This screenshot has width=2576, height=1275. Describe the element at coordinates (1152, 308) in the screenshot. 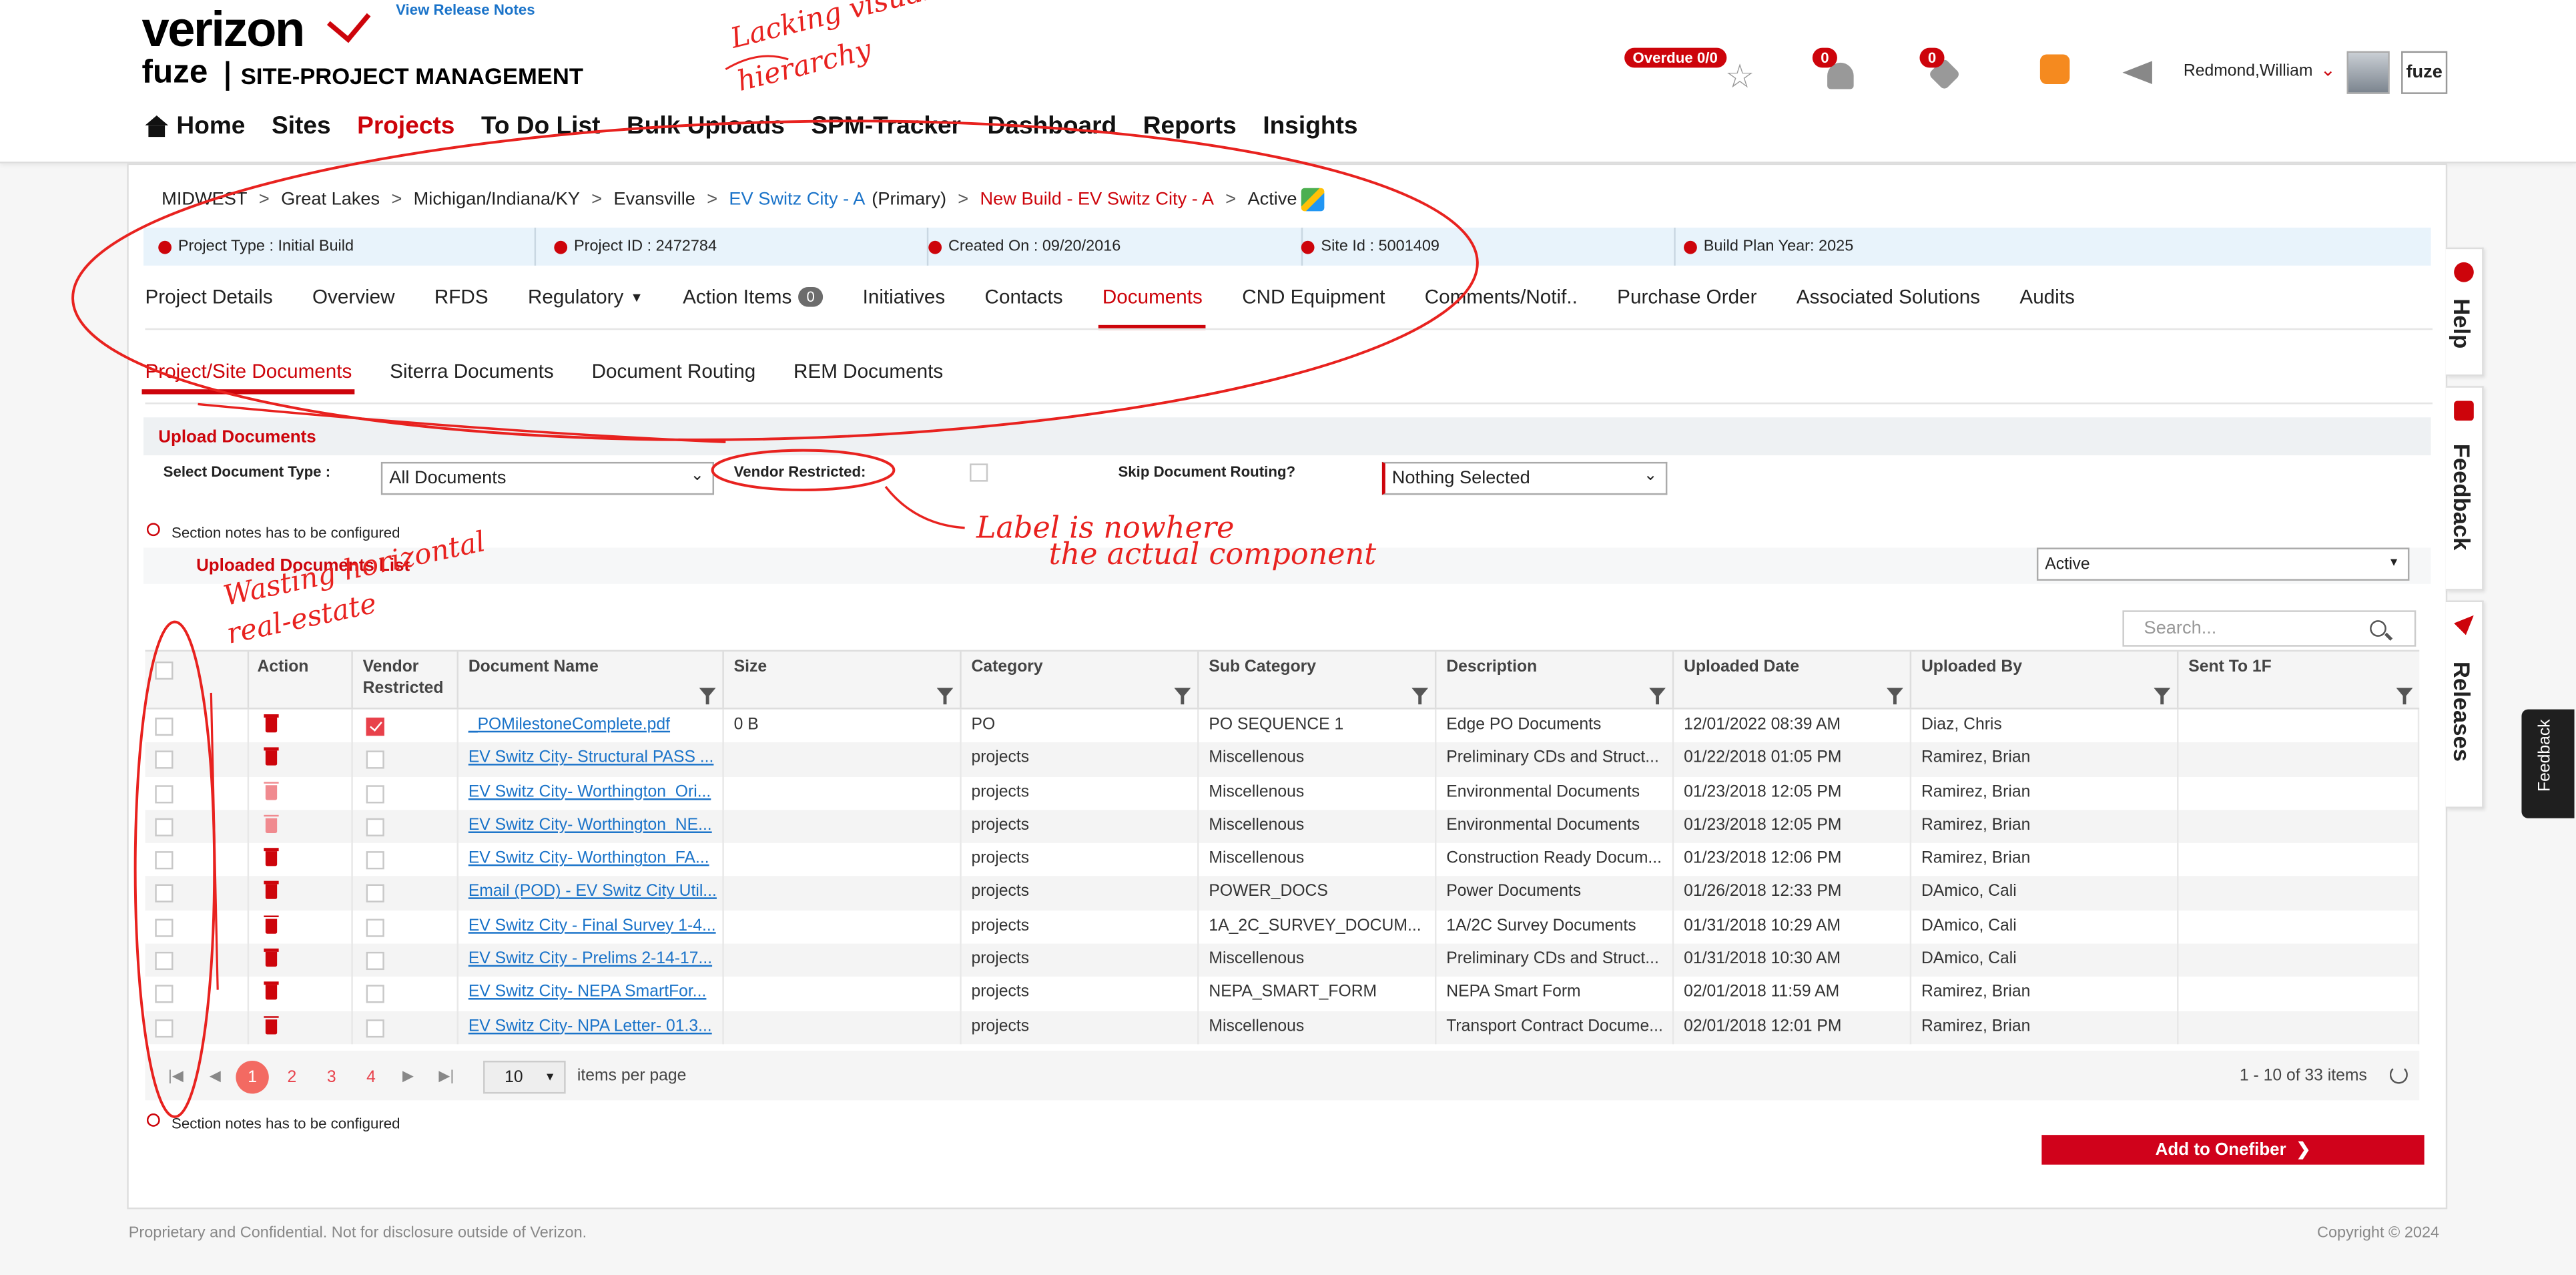

I see `tab-documents: Documents` at that location.